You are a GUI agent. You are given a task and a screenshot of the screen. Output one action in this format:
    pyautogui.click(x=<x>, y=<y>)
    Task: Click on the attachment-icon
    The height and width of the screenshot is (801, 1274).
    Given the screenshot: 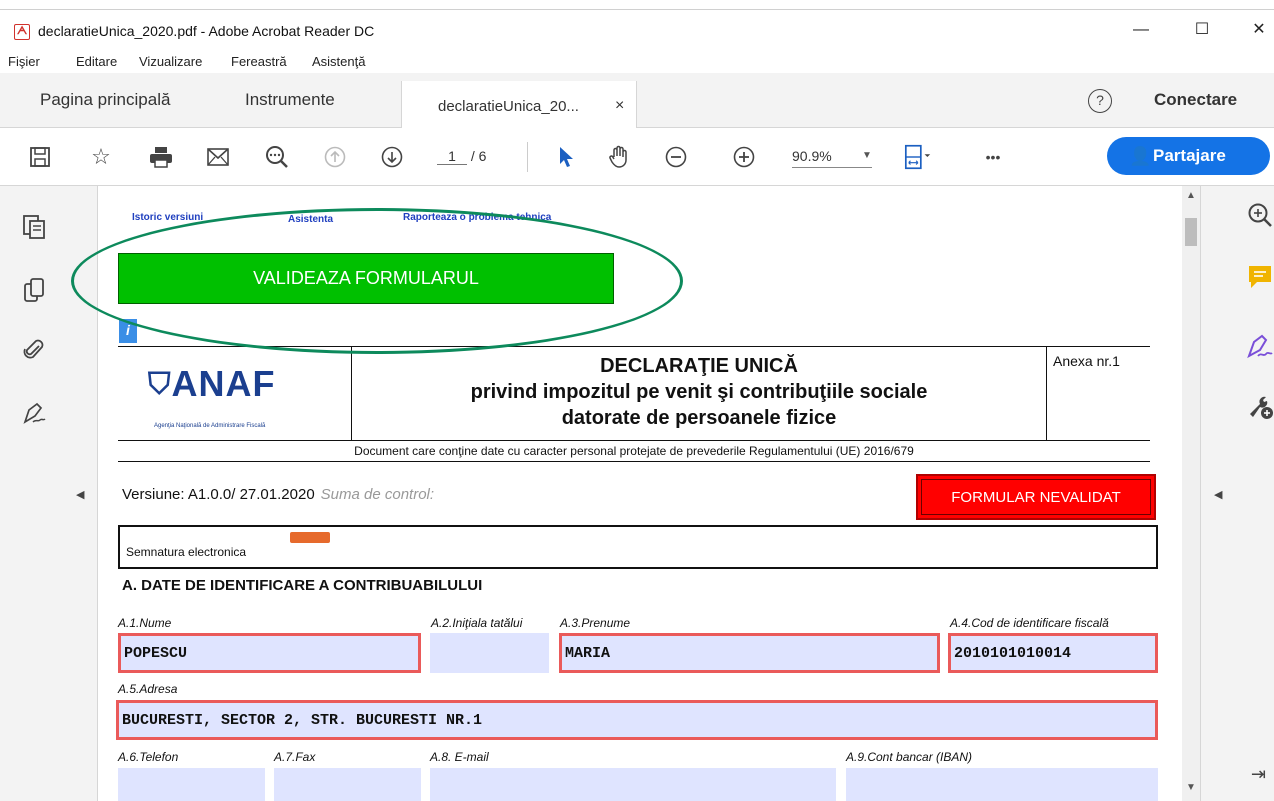 What is the action you would take?
    pyautogui.click(x=34, y=352)
    